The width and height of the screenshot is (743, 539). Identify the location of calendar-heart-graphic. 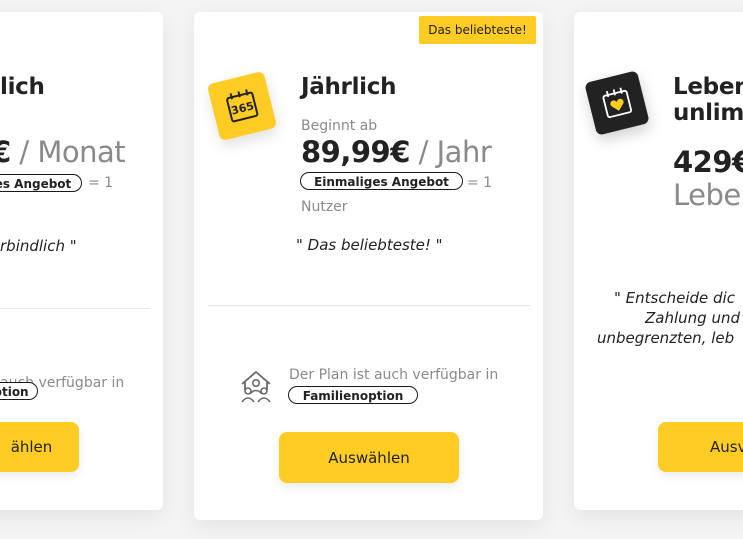
(617, 103).